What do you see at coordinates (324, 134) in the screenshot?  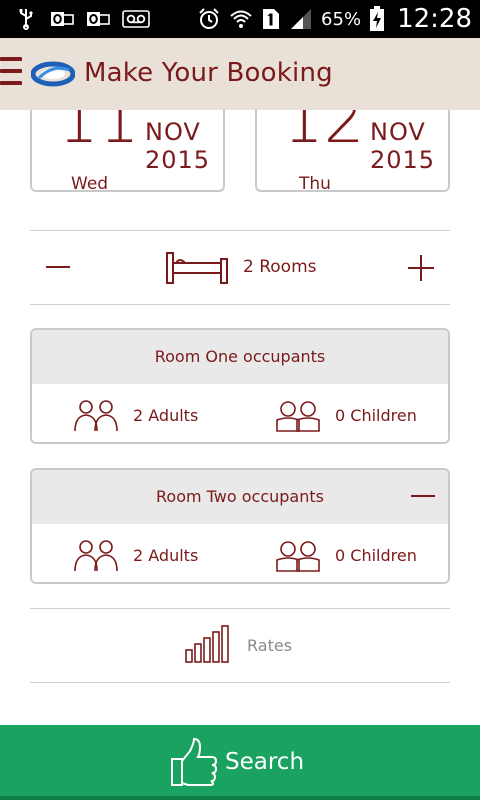 I see `checkout-day: 12` at bounding box center [324, 134].